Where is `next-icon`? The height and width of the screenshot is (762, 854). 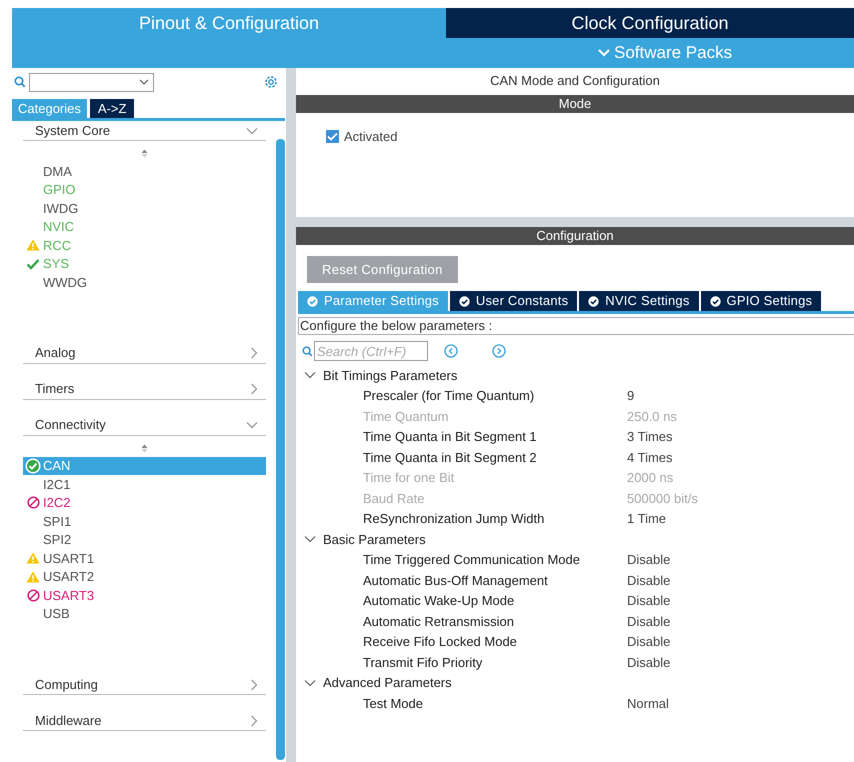
next-icon is located at coordinates (499, 351).